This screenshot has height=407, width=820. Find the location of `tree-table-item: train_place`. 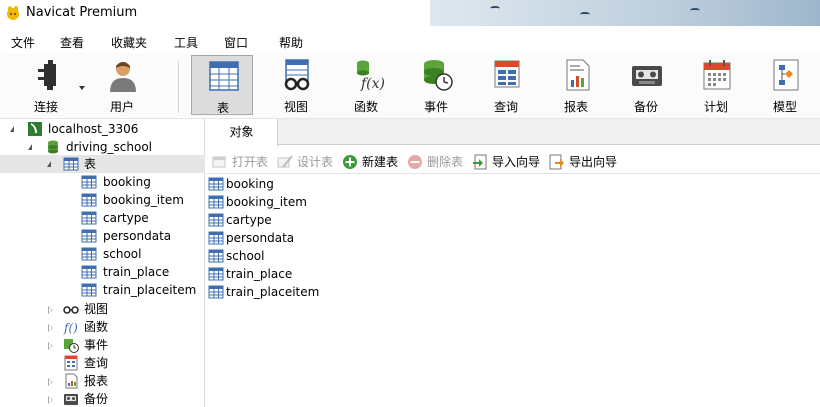

tree-table-item: train_place is located at coordinates (102, 272).